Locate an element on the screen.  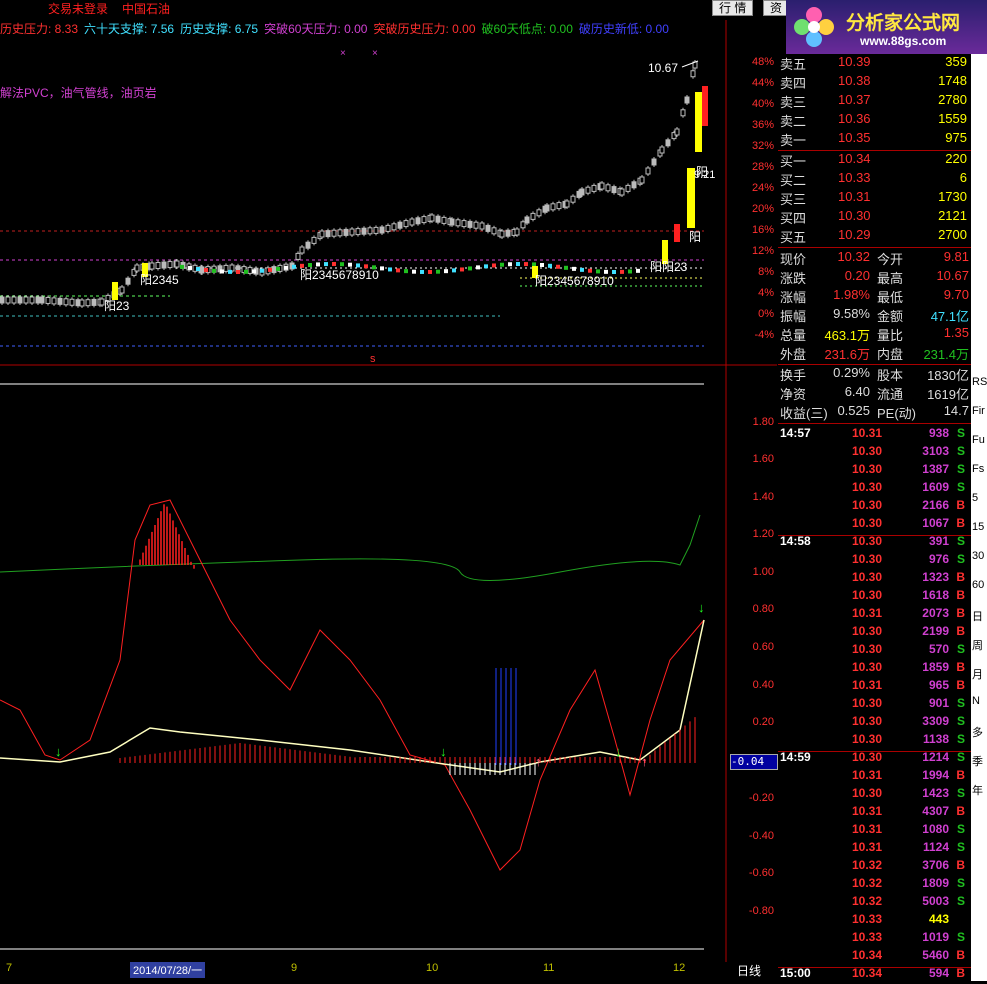
stat-label: 最低 is located at coordinates (890, 297).